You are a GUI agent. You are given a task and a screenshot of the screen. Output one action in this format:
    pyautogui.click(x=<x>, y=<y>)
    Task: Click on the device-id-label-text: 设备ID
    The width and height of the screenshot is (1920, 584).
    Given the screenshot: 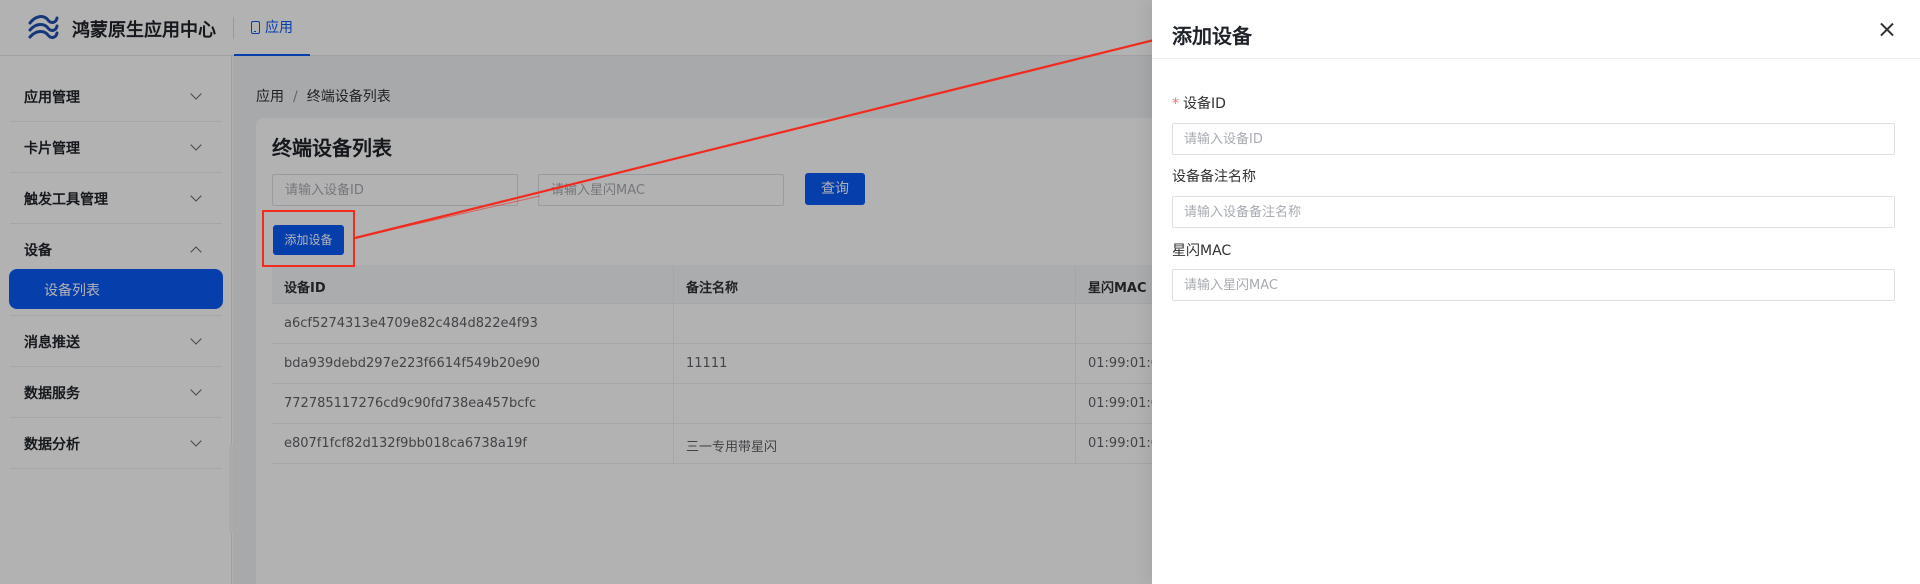 What is the action you would take?
    pyautogui.click(x=1204, y=104)
    